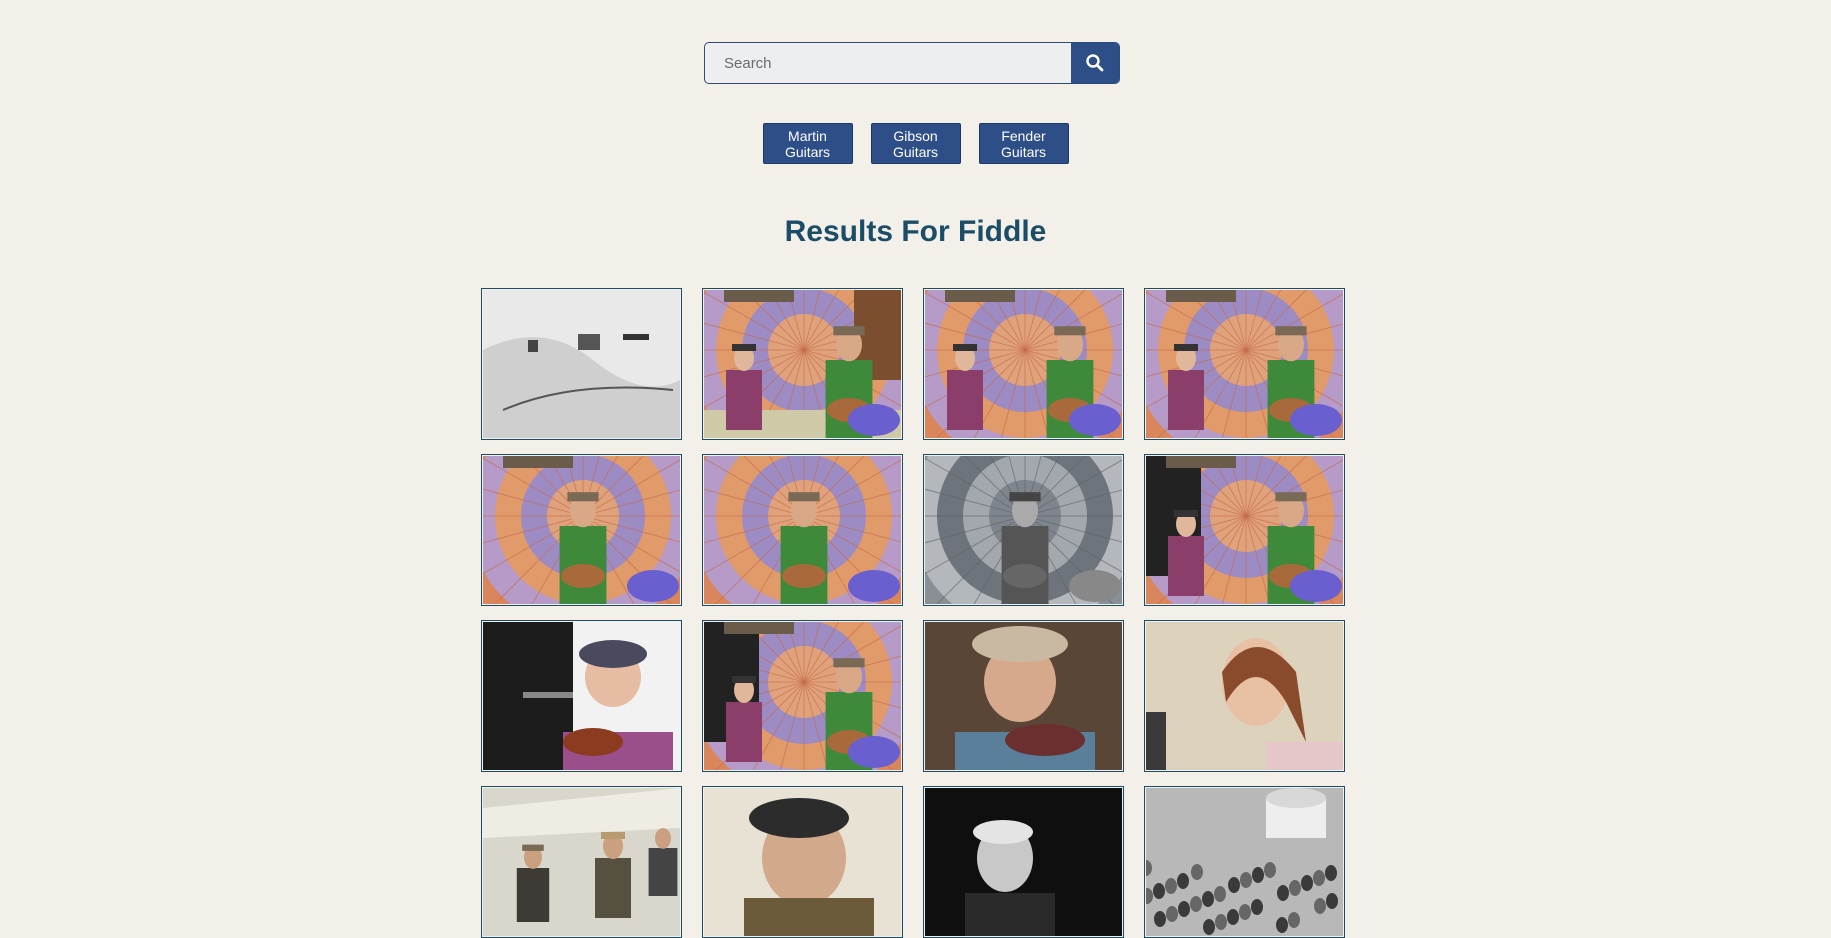  What do you see at coordinates (915, 231) in the screenshot?
I see `results-title: Results For Fiddle` at bounding box center [915, 231].